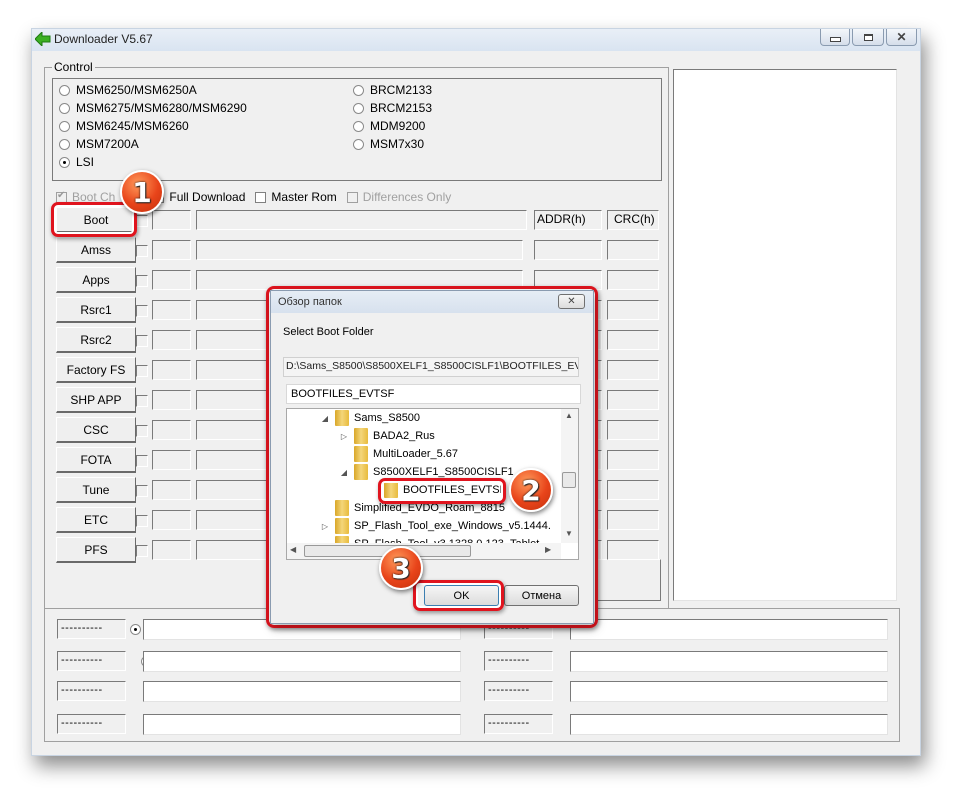 The image size is (953, 789). I want to click on file-button: Rsrc2, so click(96, 340).